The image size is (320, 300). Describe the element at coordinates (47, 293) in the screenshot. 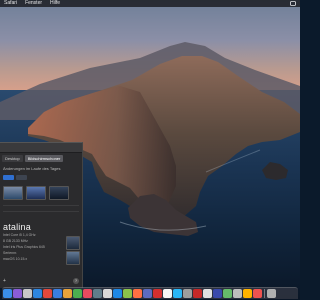

I see `chrome-icon` at that location.